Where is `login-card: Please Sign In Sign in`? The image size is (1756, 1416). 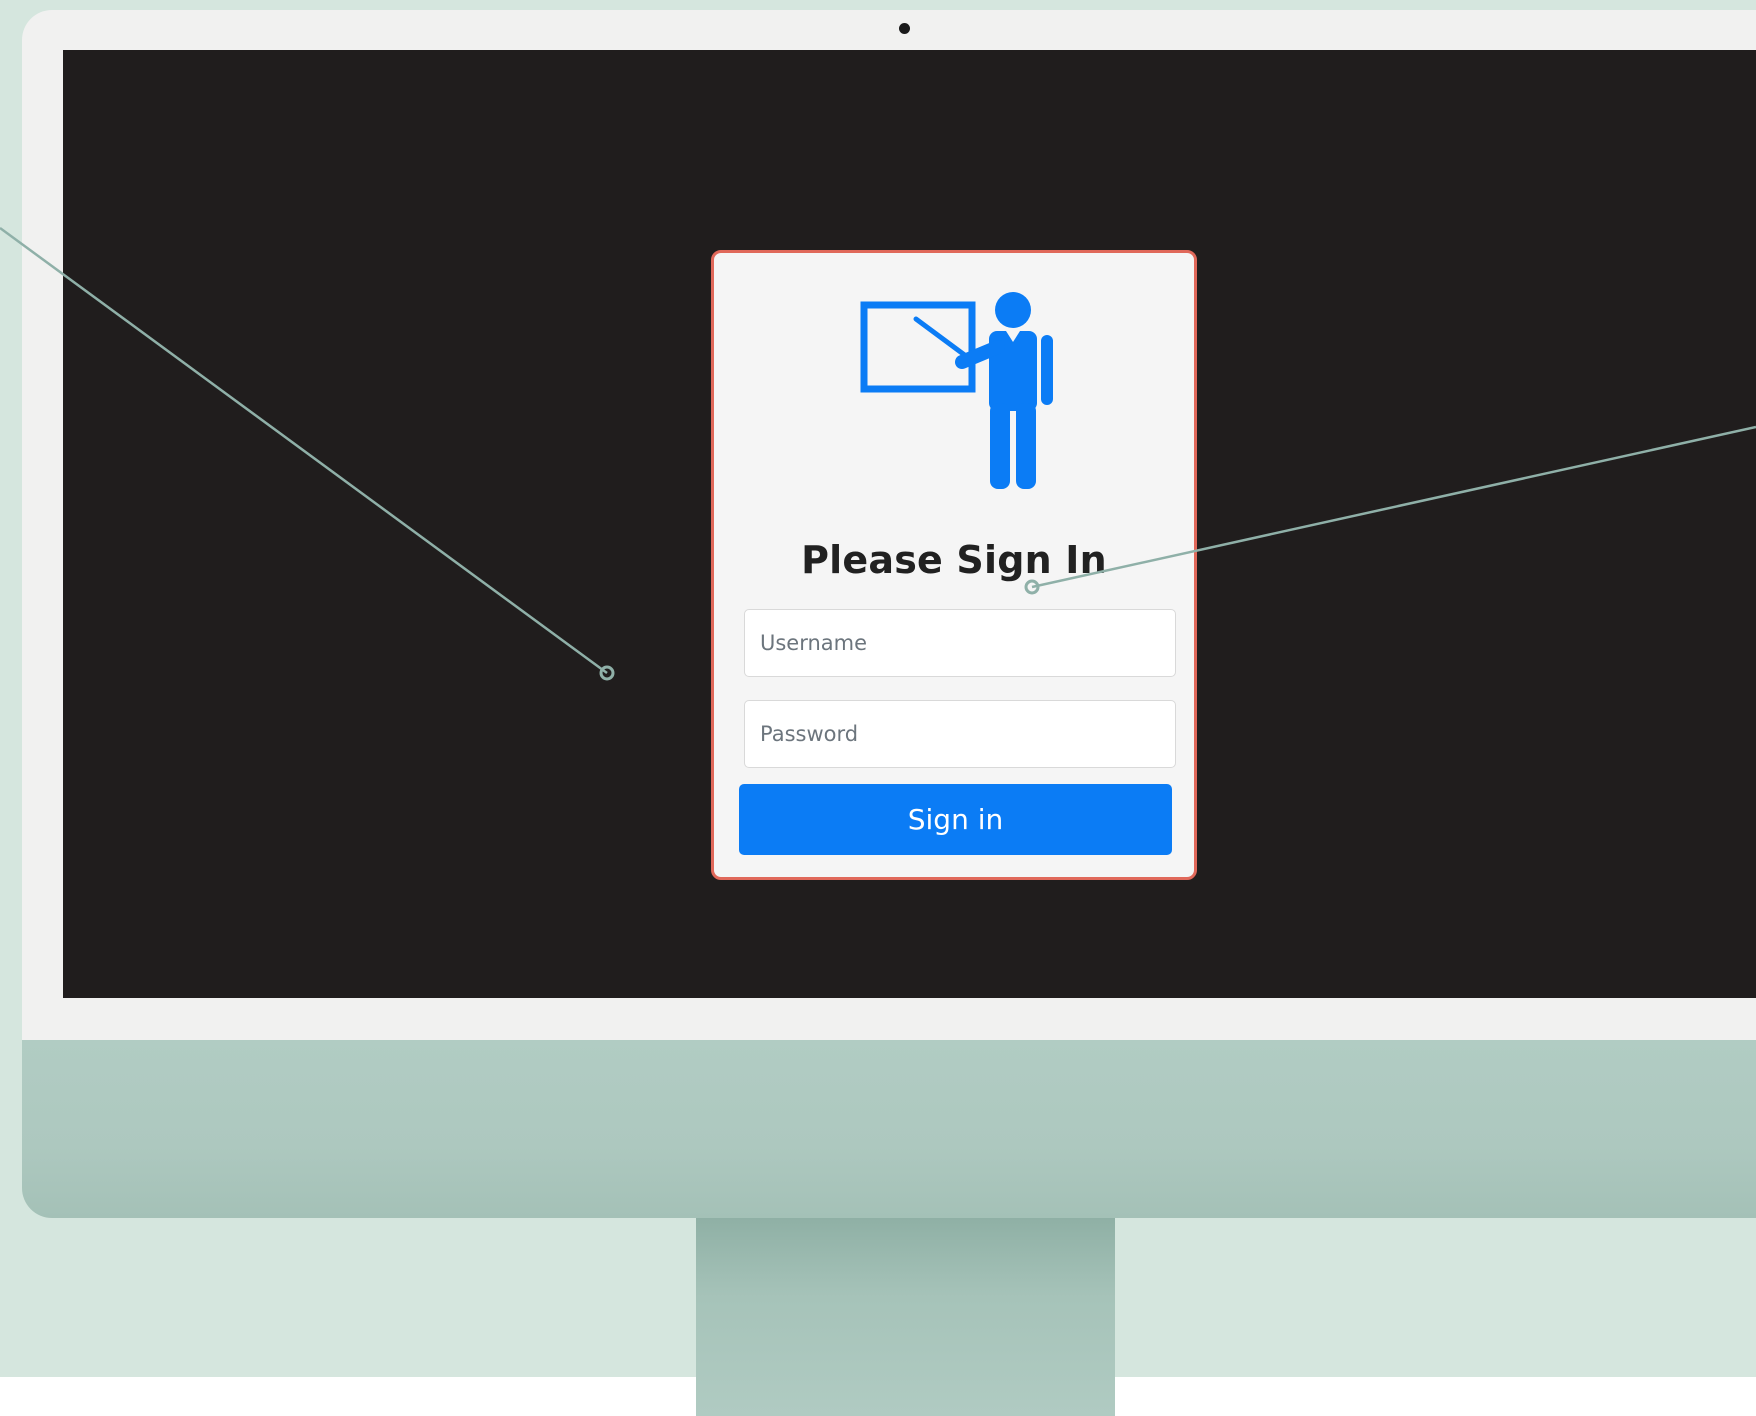
login-card: Please Sign In Sign in is located at coordinates (954, 565).